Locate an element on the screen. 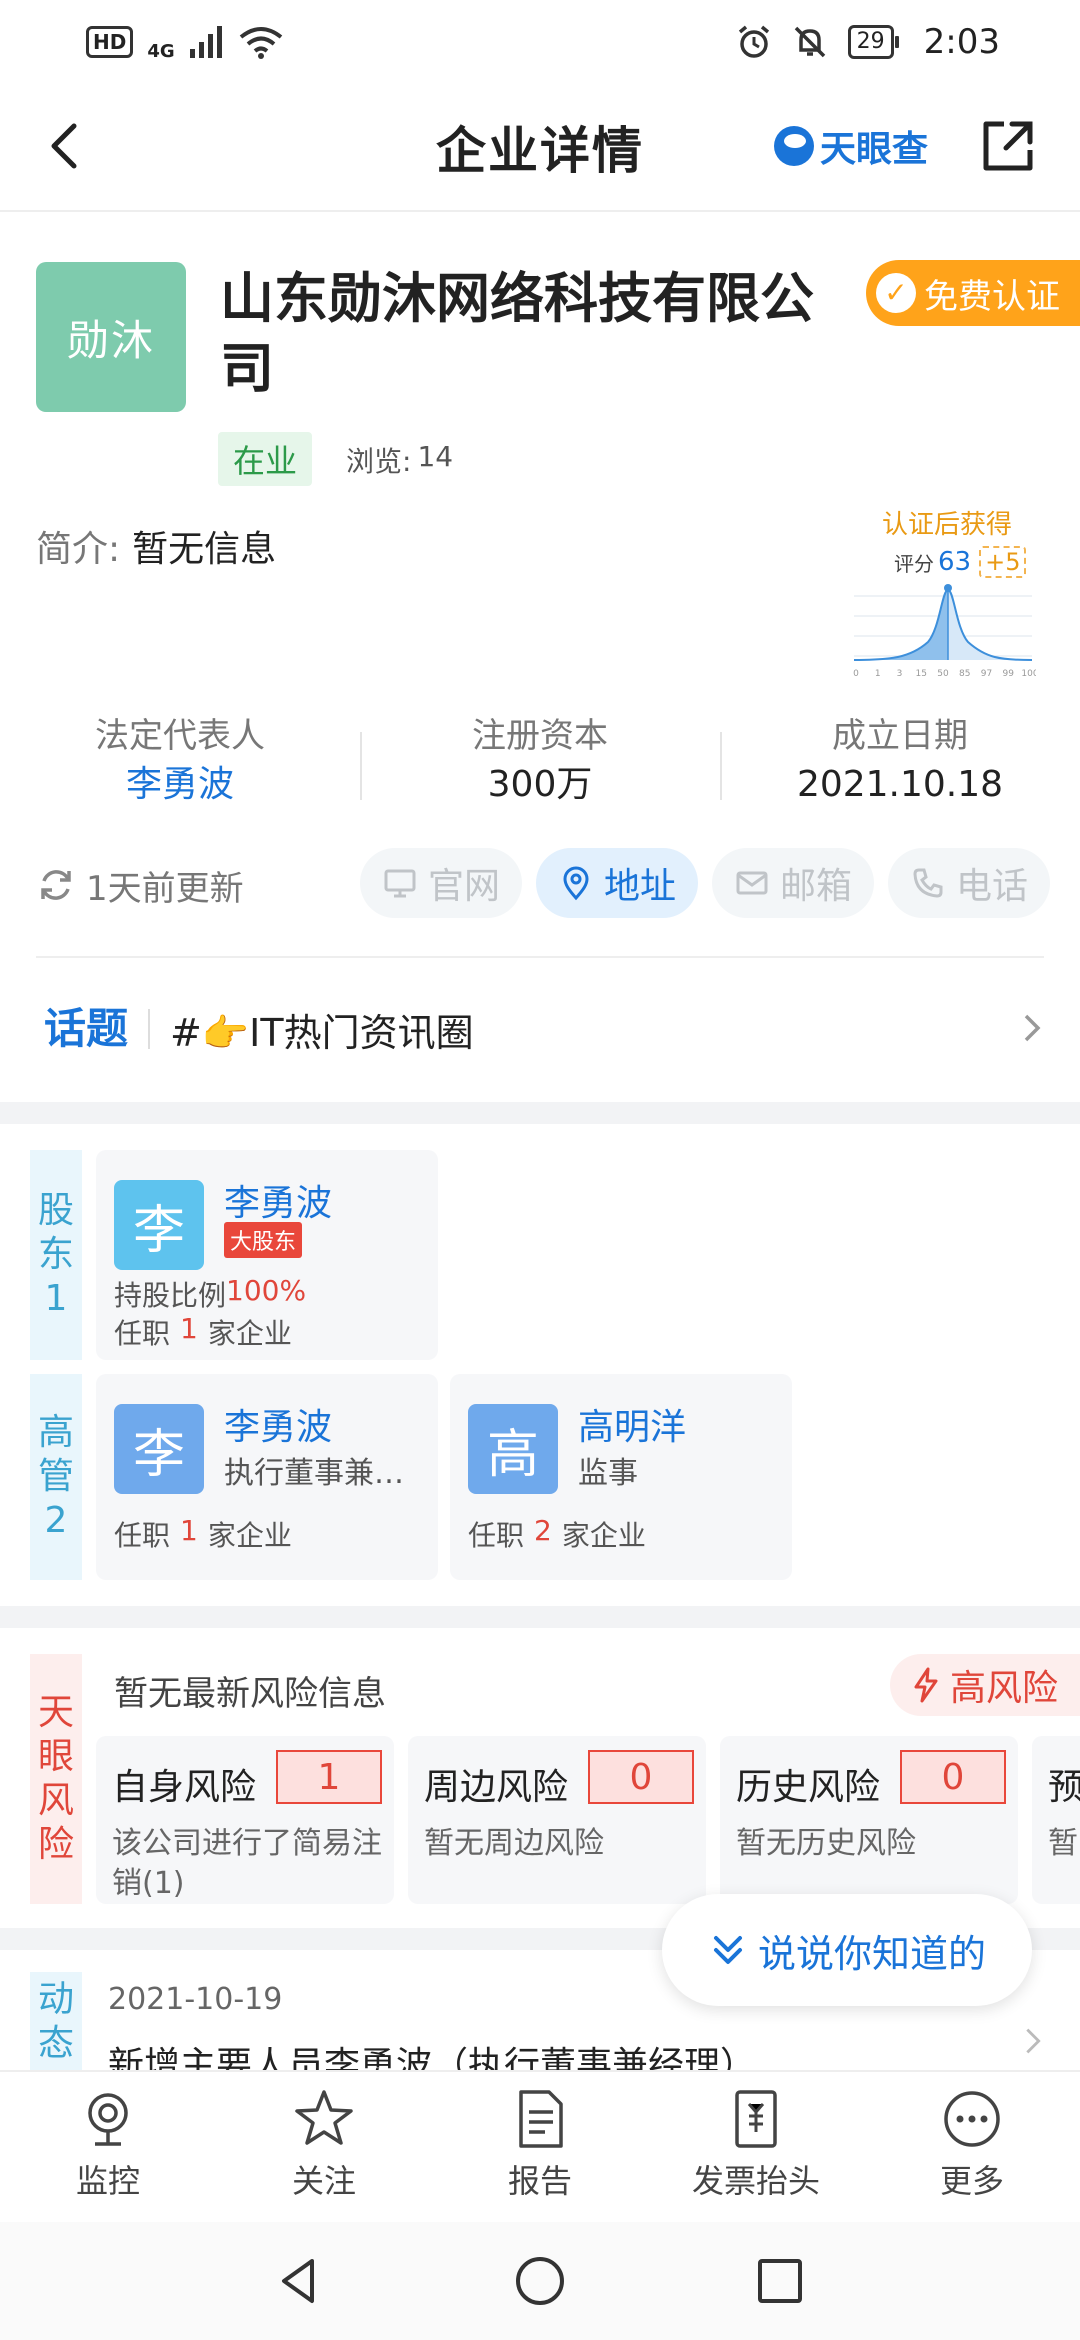  back-arrow-icon is located at coordinates (66, 146).